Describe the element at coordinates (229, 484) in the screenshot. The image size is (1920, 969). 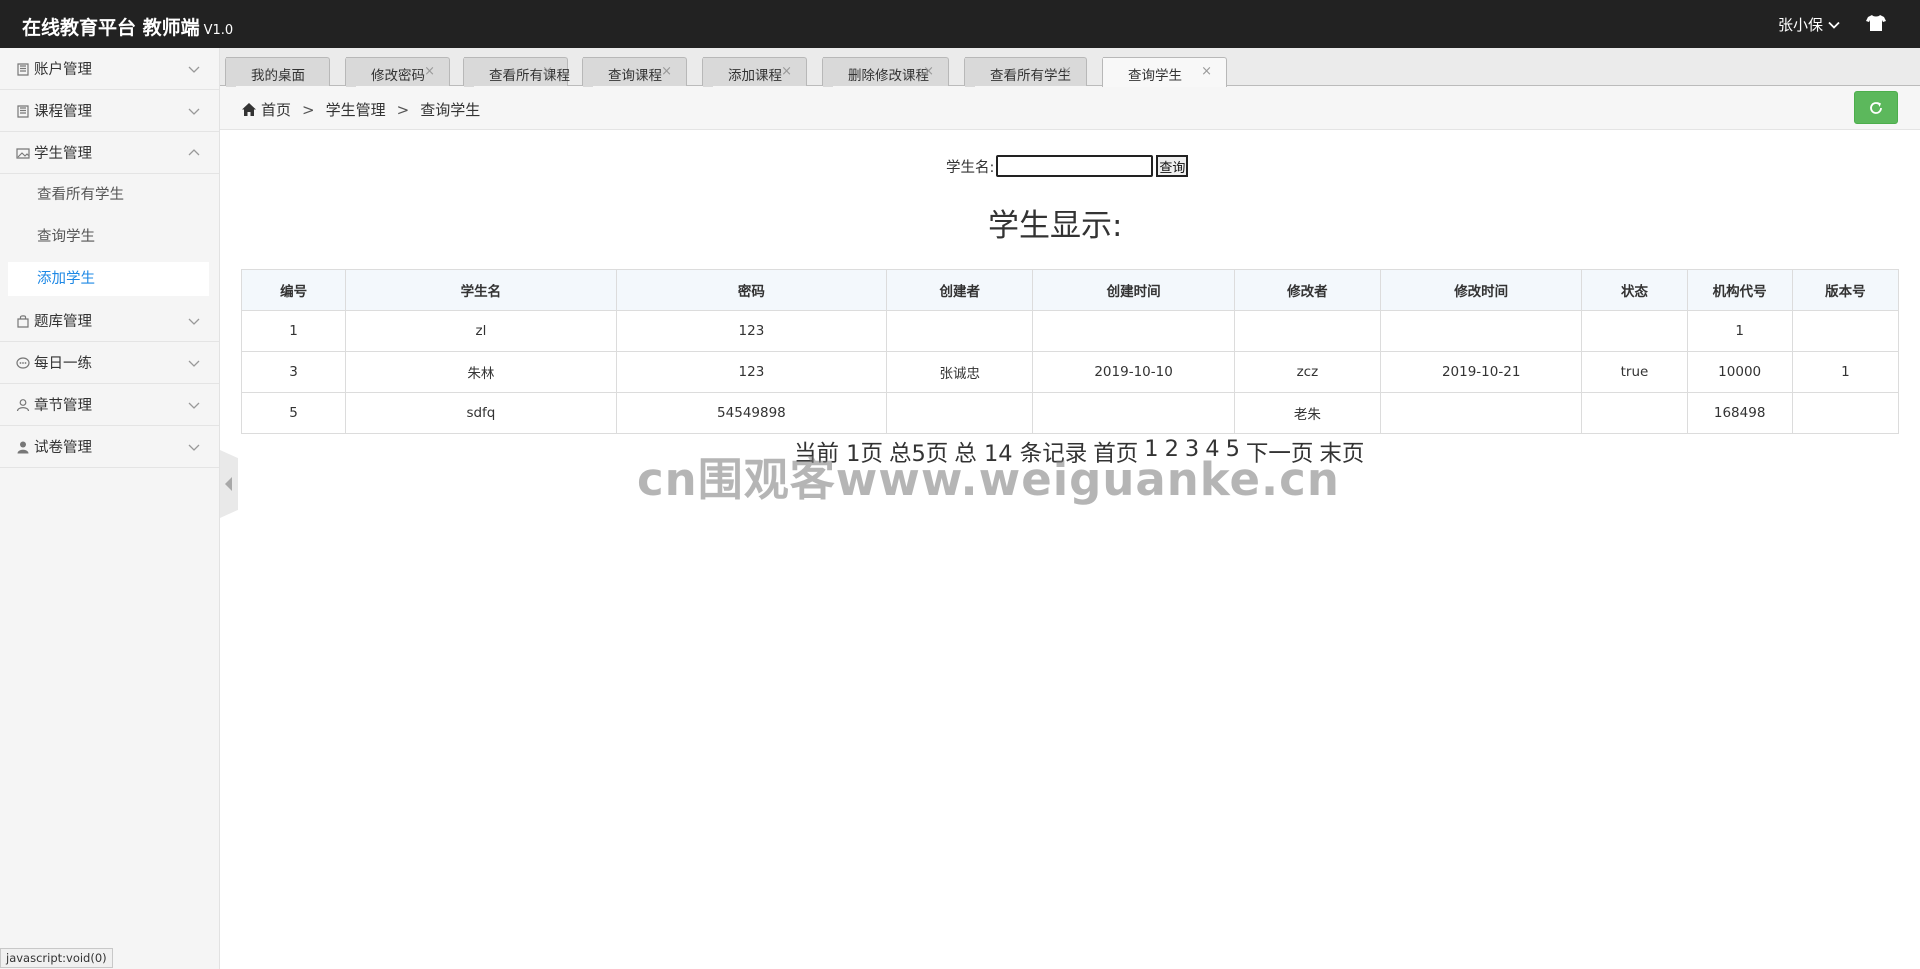
I see `sidebar-collapse-handle` at that location.